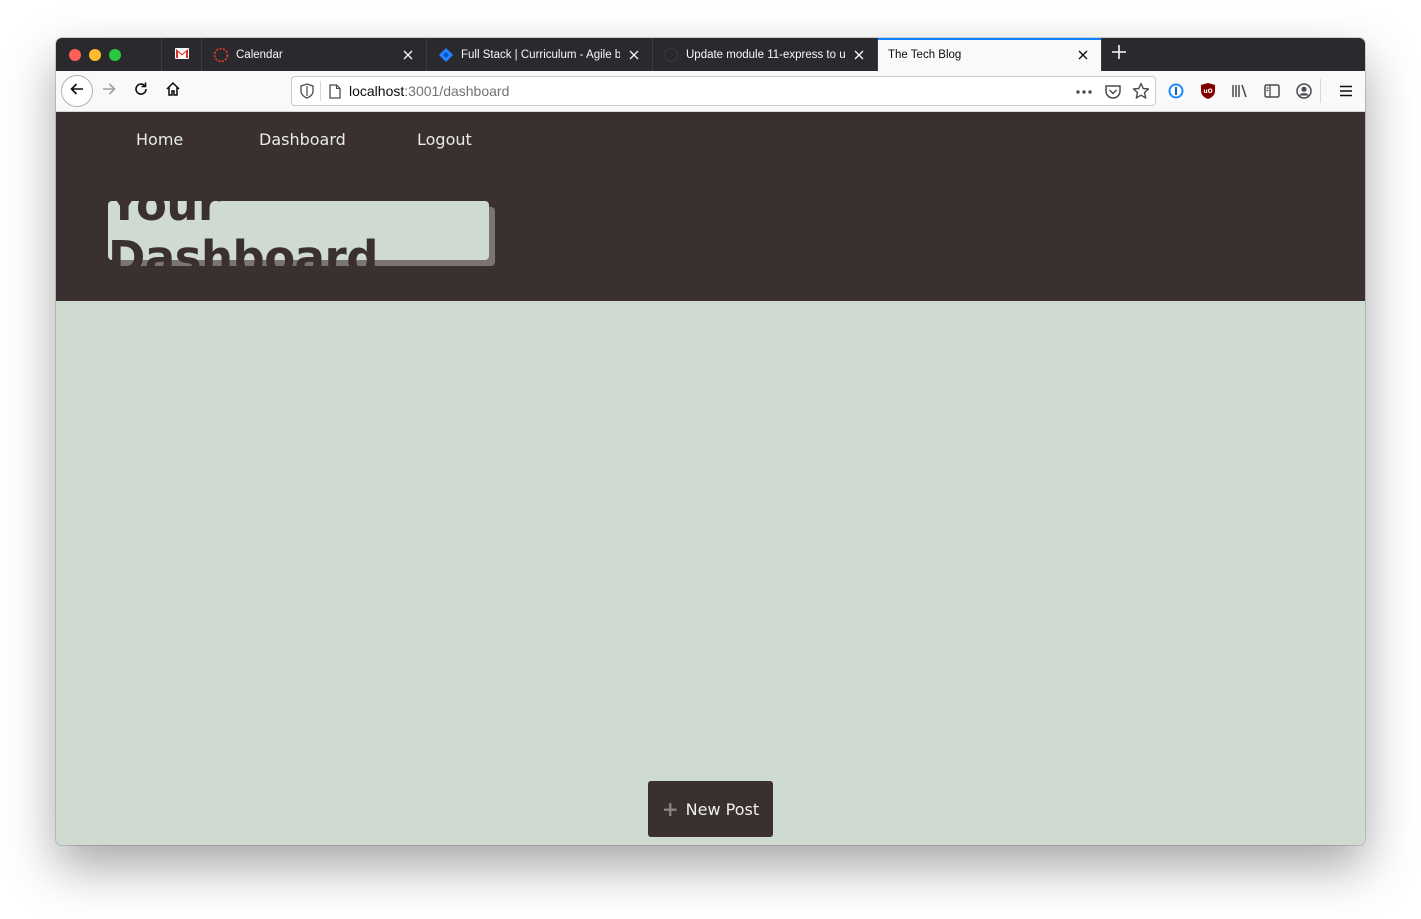 The height and width of the screenshot is (919, 1421). I want to click on tab-full-stack-curriculum: Full Stack | Curriculum - Agile b, so click(540, 54).